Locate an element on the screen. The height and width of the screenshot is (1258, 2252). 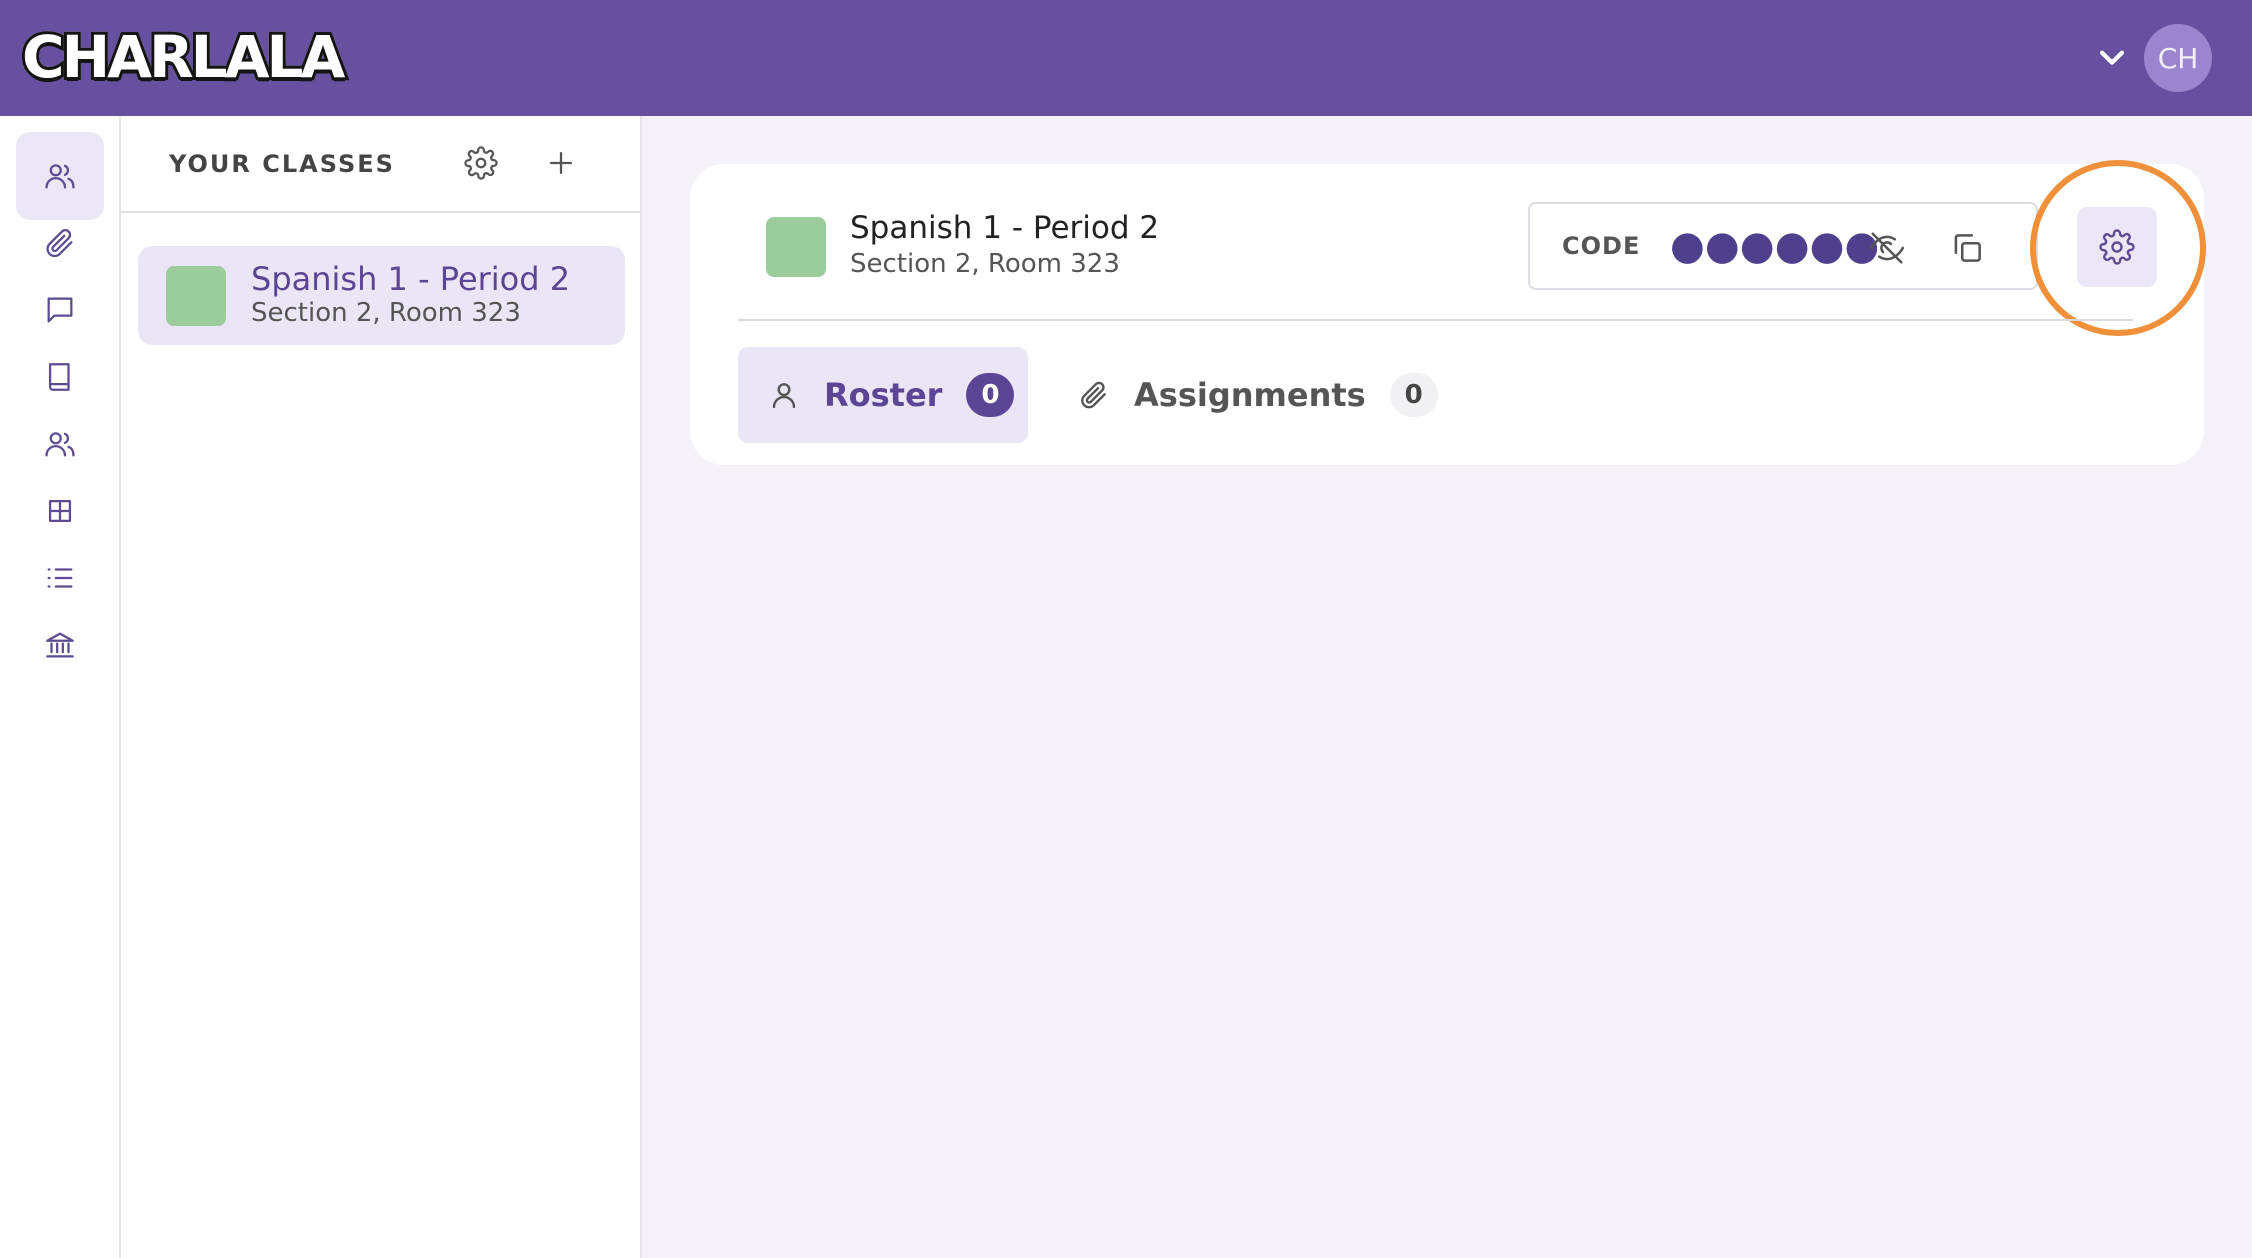
tab-roster: Roster 0 is located at coordinates (883, 395).